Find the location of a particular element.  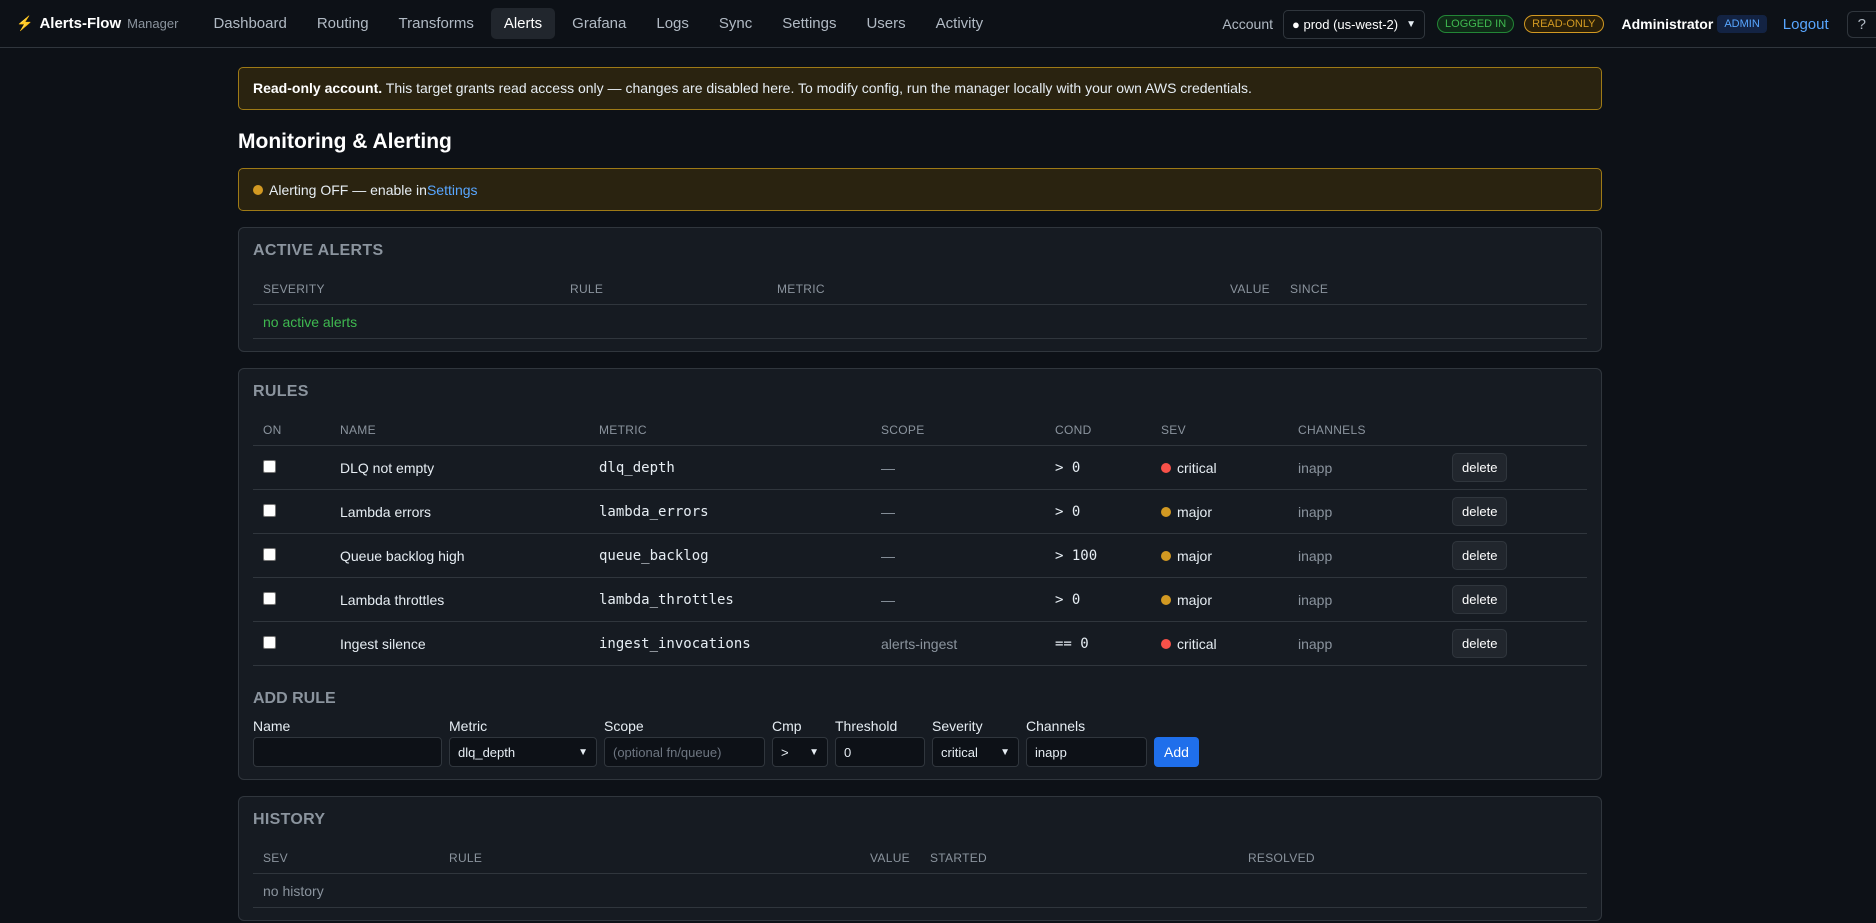

nav-dashboard: Dashboard is located at coordinates (249, 23).